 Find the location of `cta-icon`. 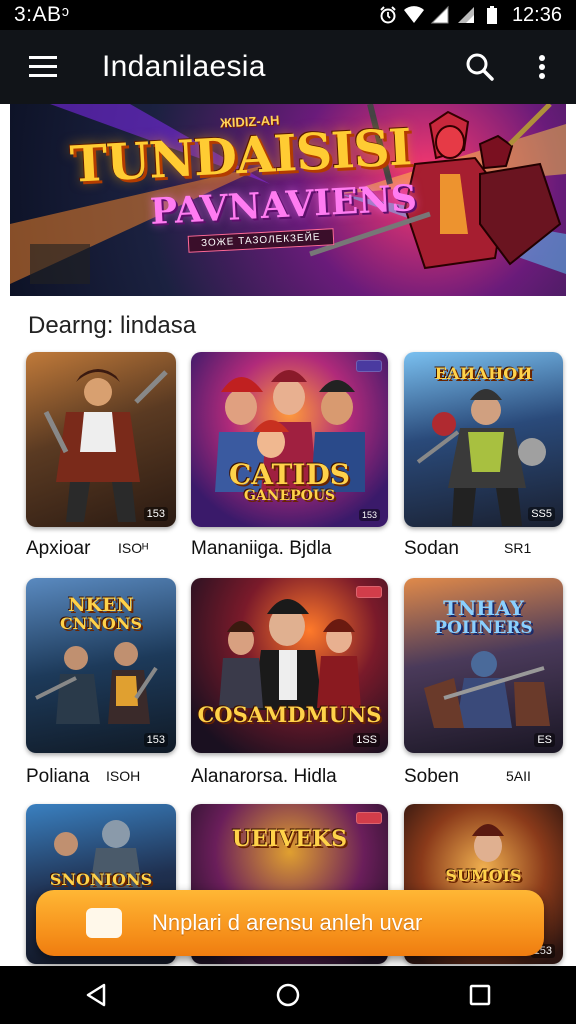

cta-icon is located at coordinates (104, 923).